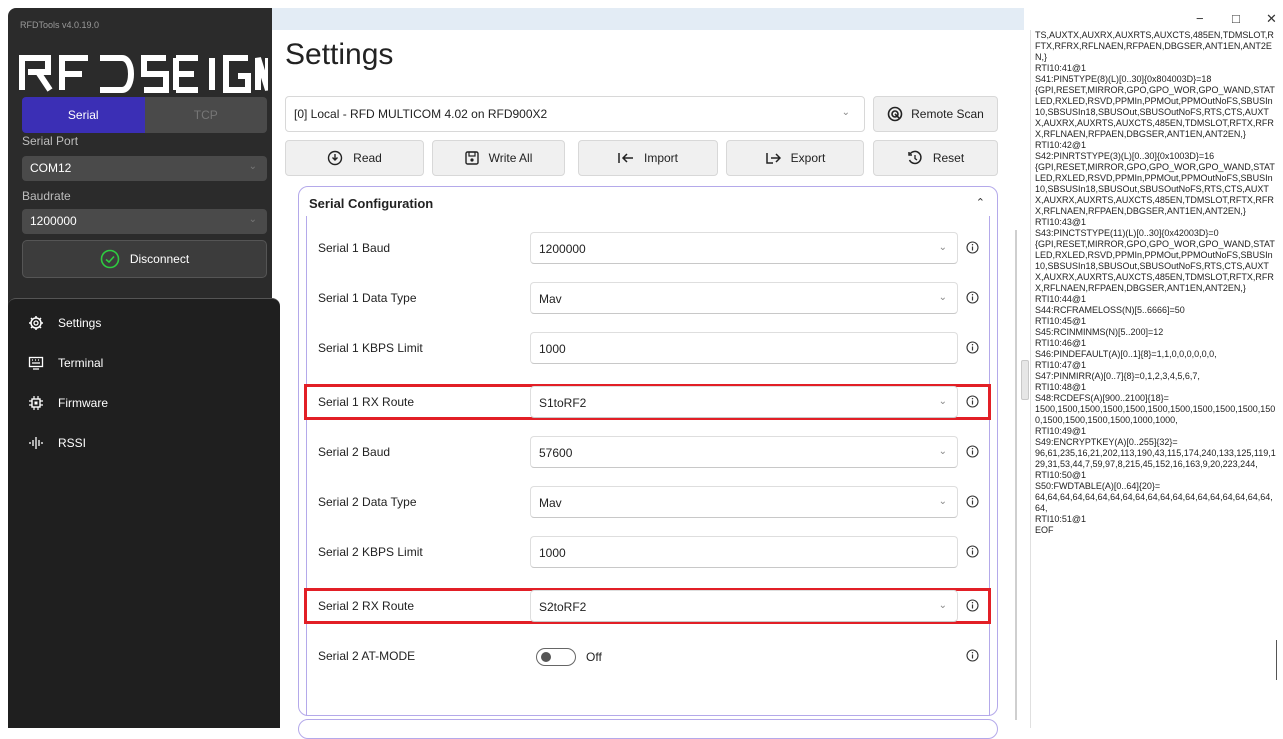 This screenshot has height=739, width=1283. I want to click on log-line: S45:RCINMINMS(N)[5..200]=12, so click(1099, 332).